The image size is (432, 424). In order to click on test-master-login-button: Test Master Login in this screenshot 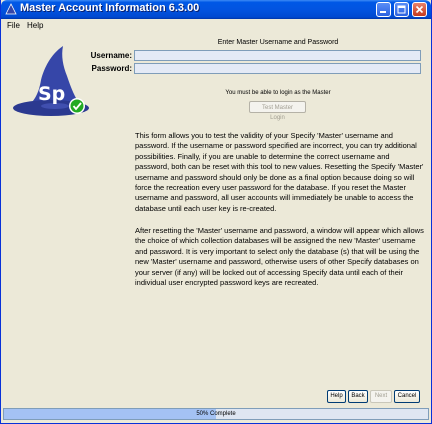, I will do `click(277, 111)`.